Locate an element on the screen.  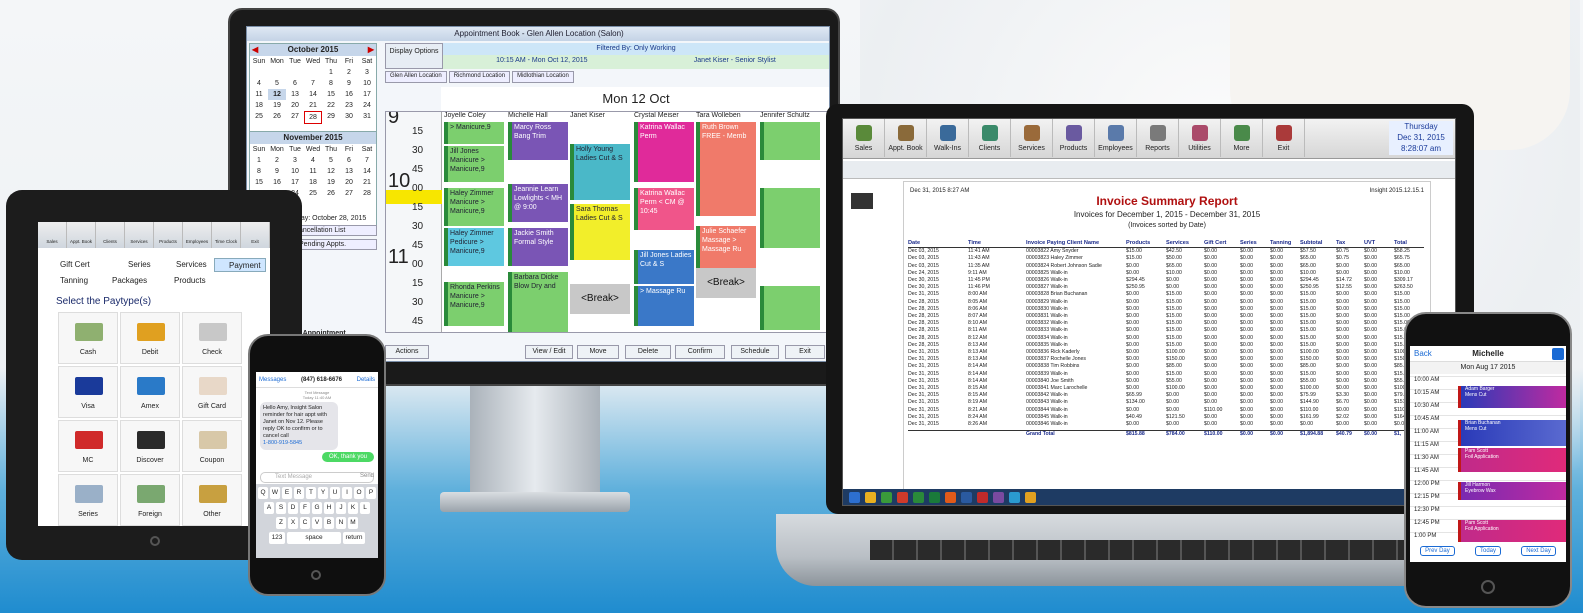
tablet-toolbar-button: Employees is located at coordinates (197, 235).